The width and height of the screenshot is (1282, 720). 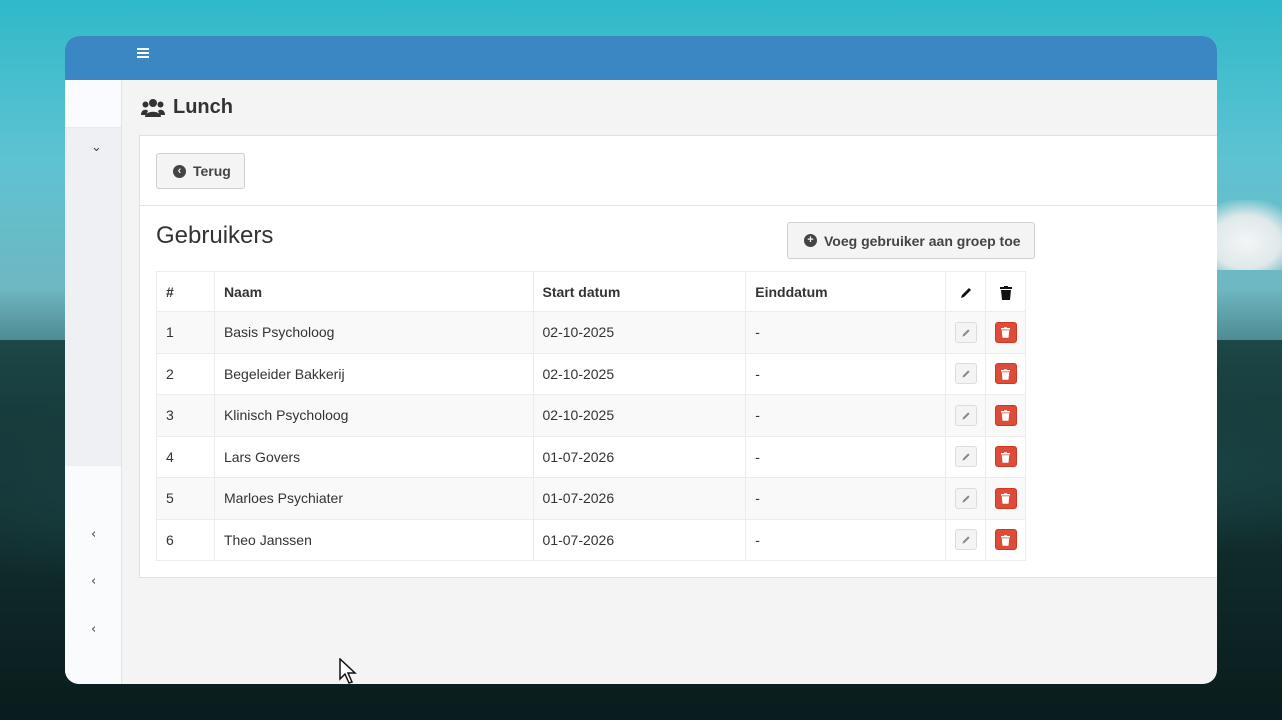 What do you see at coordinates (348, 671) in the screenshot?
I see `mouse-cursor-icon` at bounding box center [348, 671].